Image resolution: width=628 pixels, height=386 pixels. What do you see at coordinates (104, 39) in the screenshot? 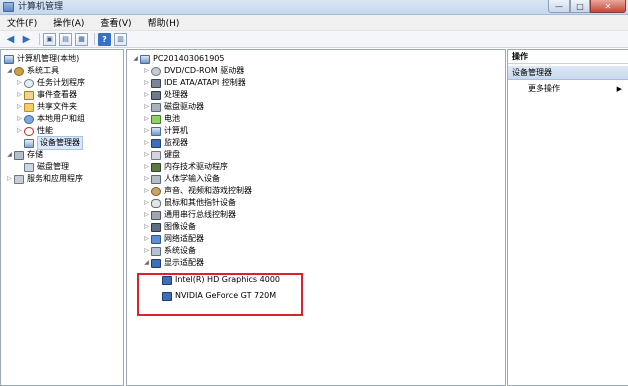
I see `help-icon: ?` at bounding box center [104, 39].